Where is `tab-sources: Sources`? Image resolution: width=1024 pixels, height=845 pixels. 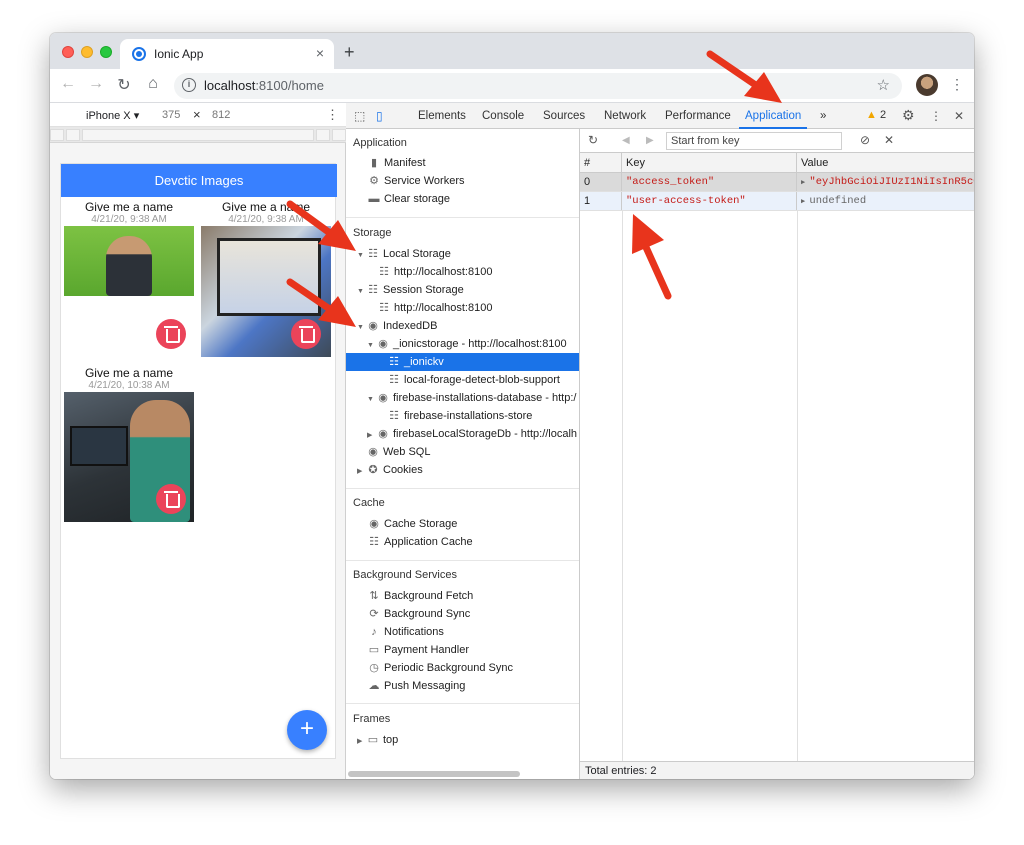
tab-sources: Sources is located at coordinates (564, 116).